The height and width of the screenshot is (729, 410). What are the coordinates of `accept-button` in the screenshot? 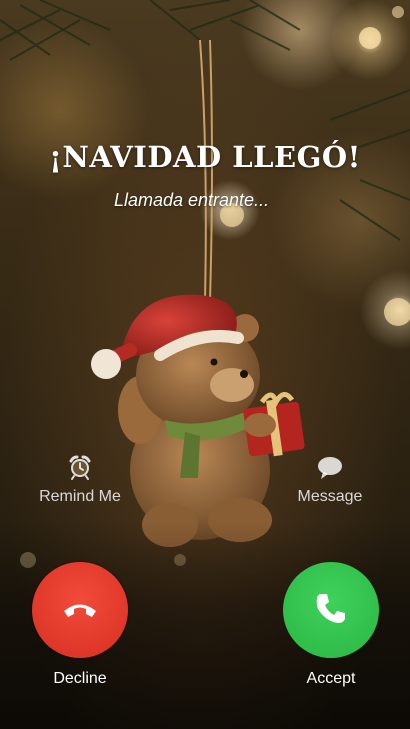 It's located at (331, 610).